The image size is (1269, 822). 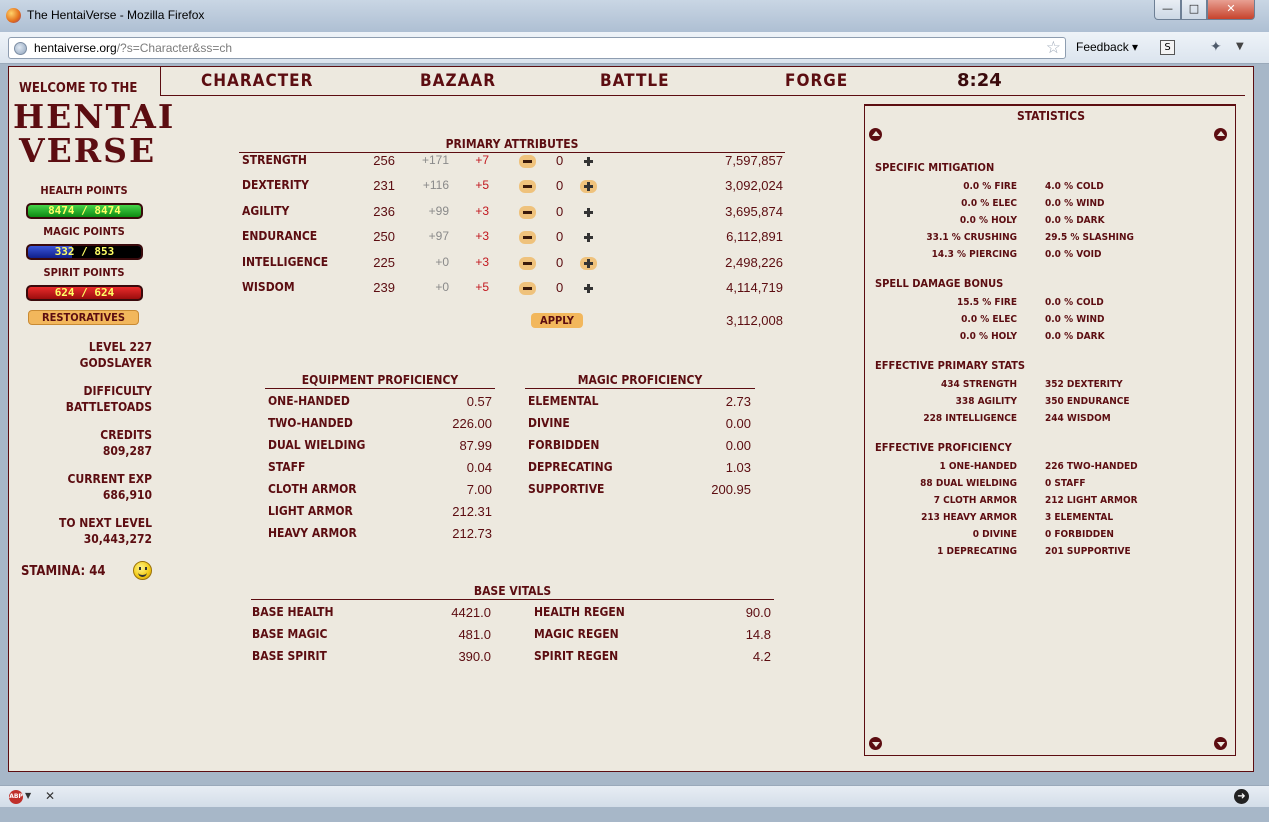 I want to click on regen-name: Spirit Regen, so click(x=576, y=656).